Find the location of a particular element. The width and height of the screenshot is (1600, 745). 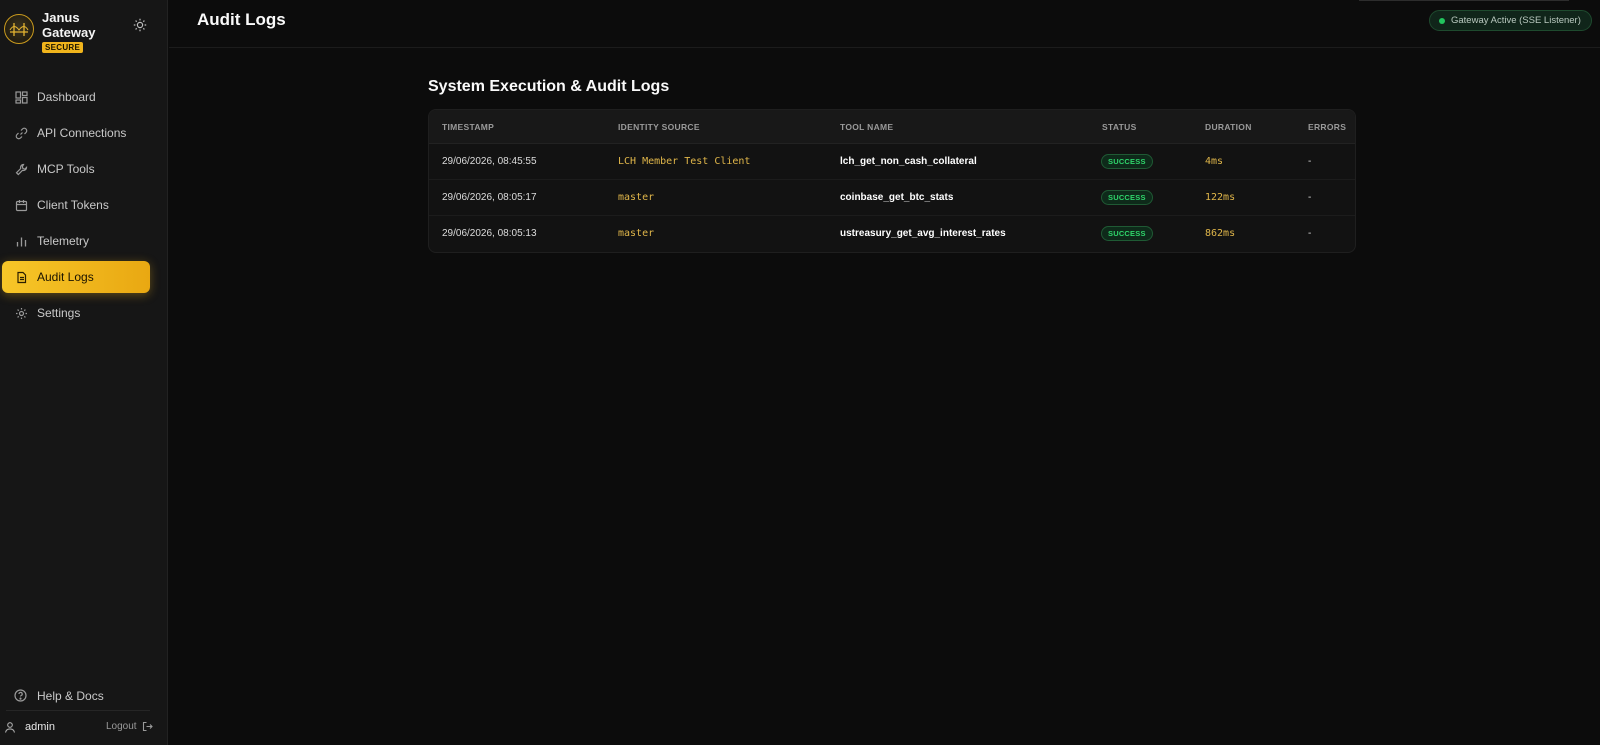

link-icon is located at coordinates (21, 133).